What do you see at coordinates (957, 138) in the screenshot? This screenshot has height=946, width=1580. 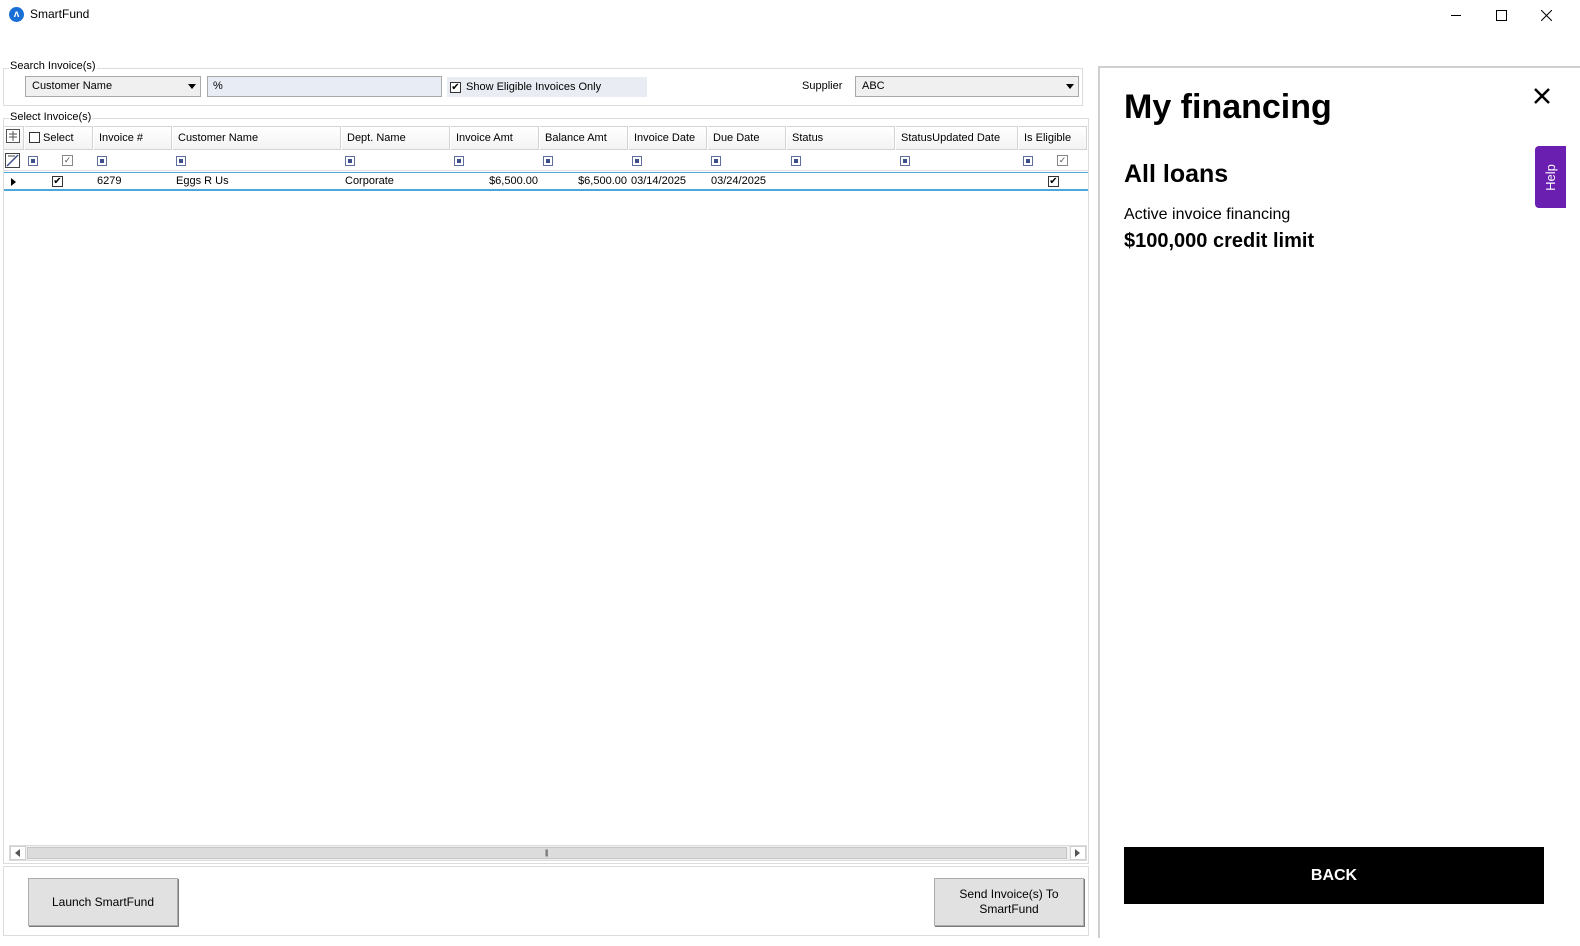 I see `column-header-status-updated-date: StatusUpdated Date` at bounding box center [957, 138].